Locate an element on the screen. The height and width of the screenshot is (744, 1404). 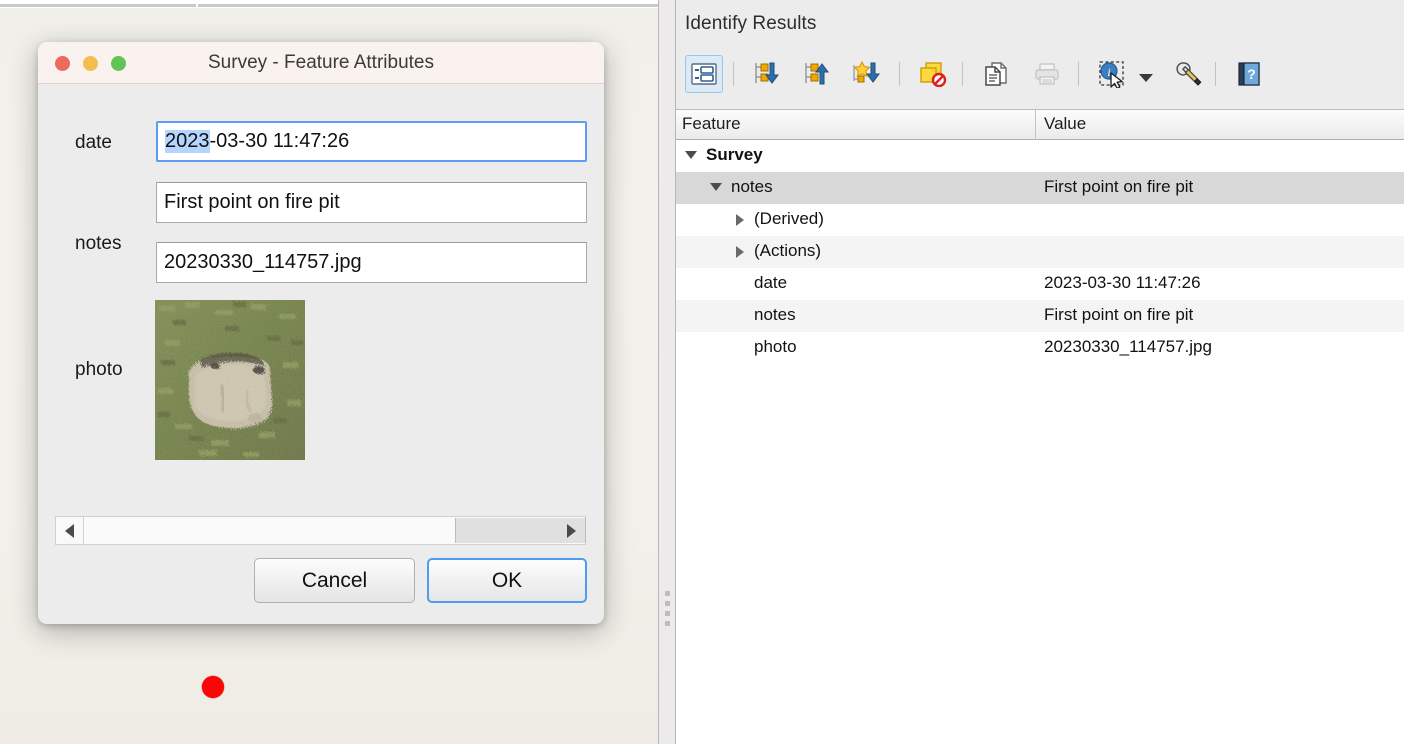
table-row: photo 20230330_114757.jpg is located at coordinates (1040, 348).